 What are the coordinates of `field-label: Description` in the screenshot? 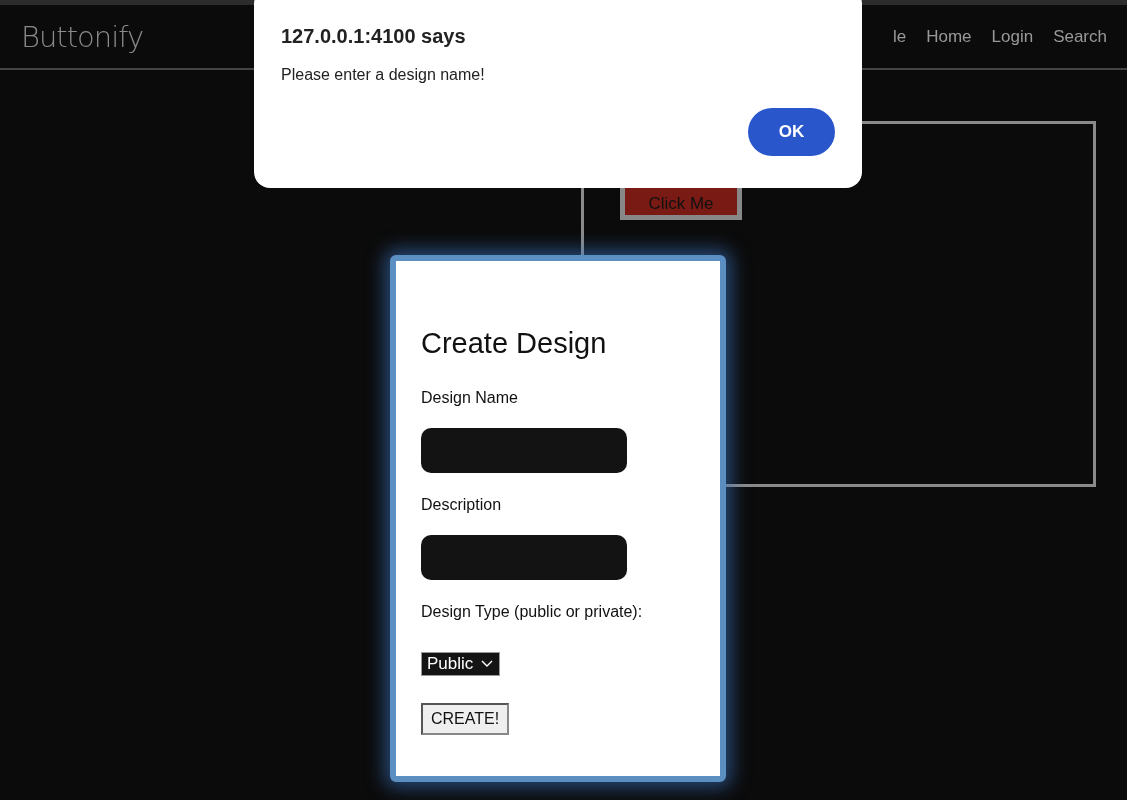 It's located at (462, 505).